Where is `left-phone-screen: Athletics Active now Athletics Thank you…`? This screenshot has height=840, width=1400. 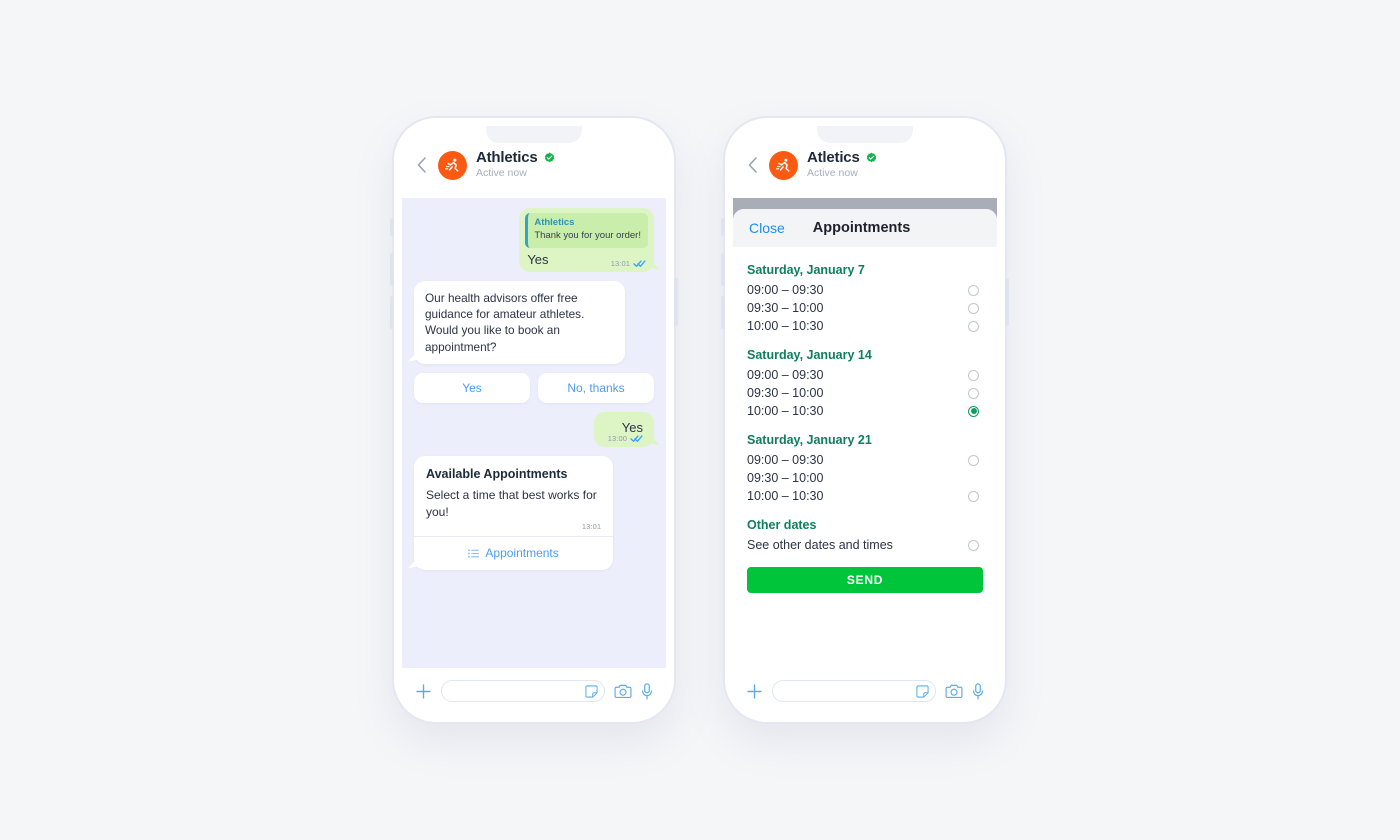
left-phone-screen: Athletics Active now Athletics Thank you… is located at coordinates (534, 420).